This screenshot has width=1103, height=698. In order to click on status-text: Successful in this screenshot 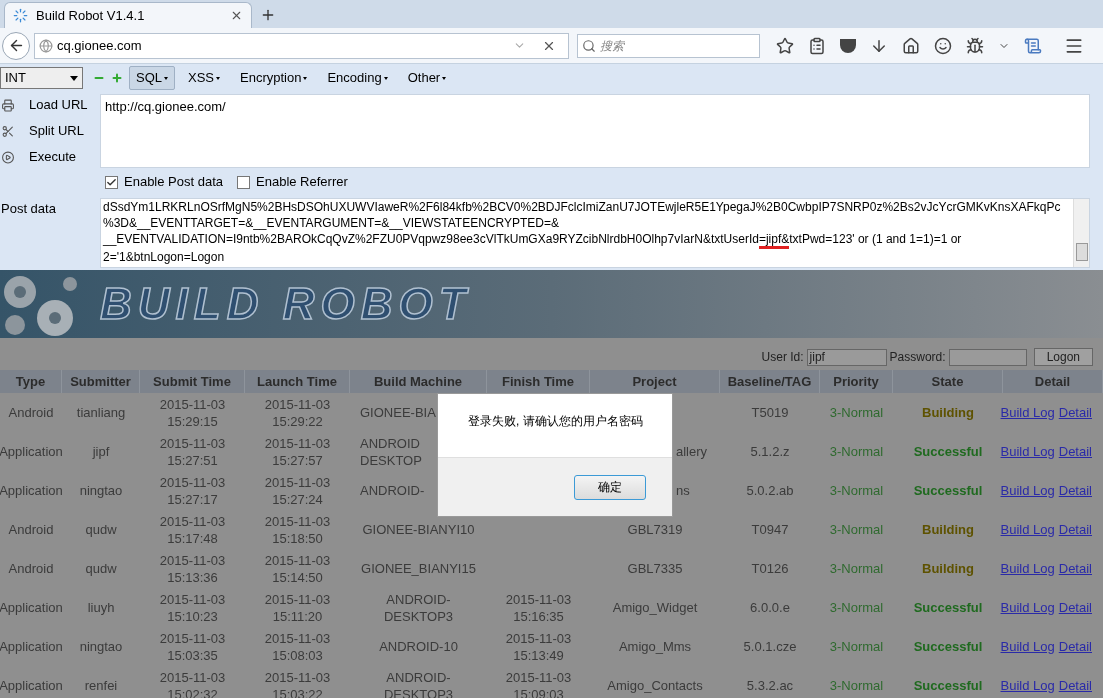, I will do `click(948, 607)`.